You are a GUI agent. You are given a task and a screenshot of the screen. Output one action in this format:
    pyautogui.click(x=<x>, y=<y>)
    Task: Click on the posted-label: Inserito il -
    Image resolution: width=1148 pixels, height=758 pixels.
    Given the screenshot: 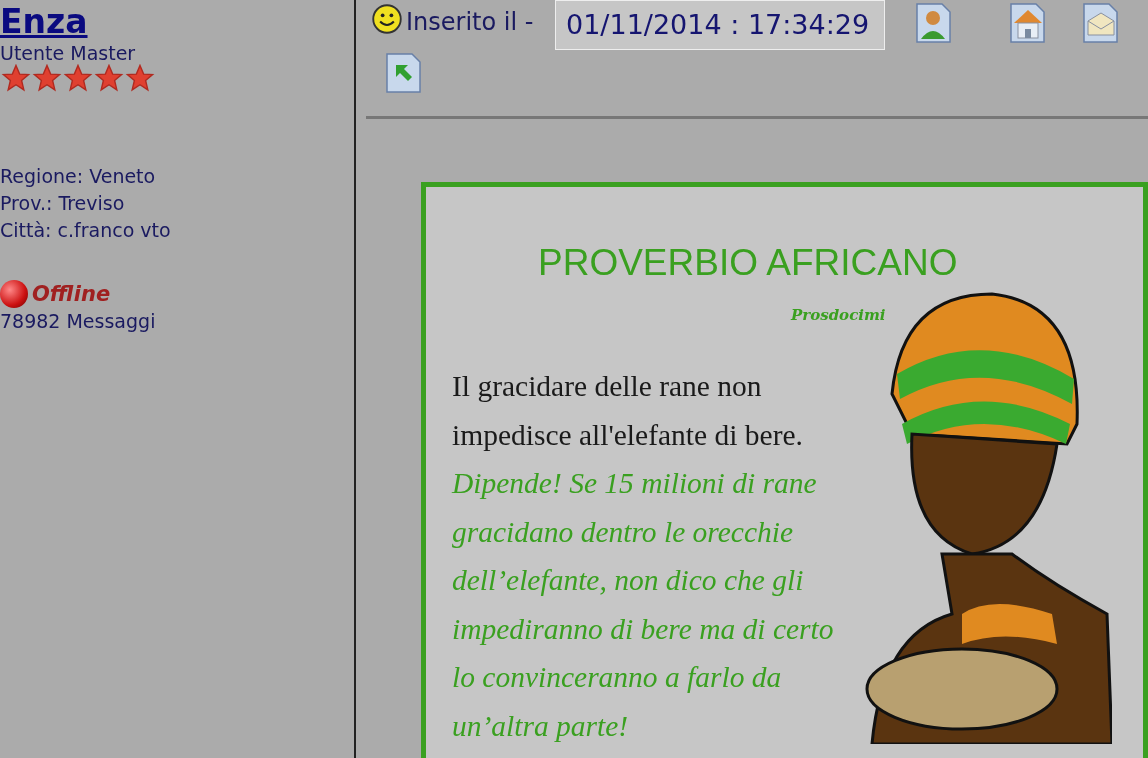 What is the action you would take?
    pyautogui.click(x=470, y=22)
    